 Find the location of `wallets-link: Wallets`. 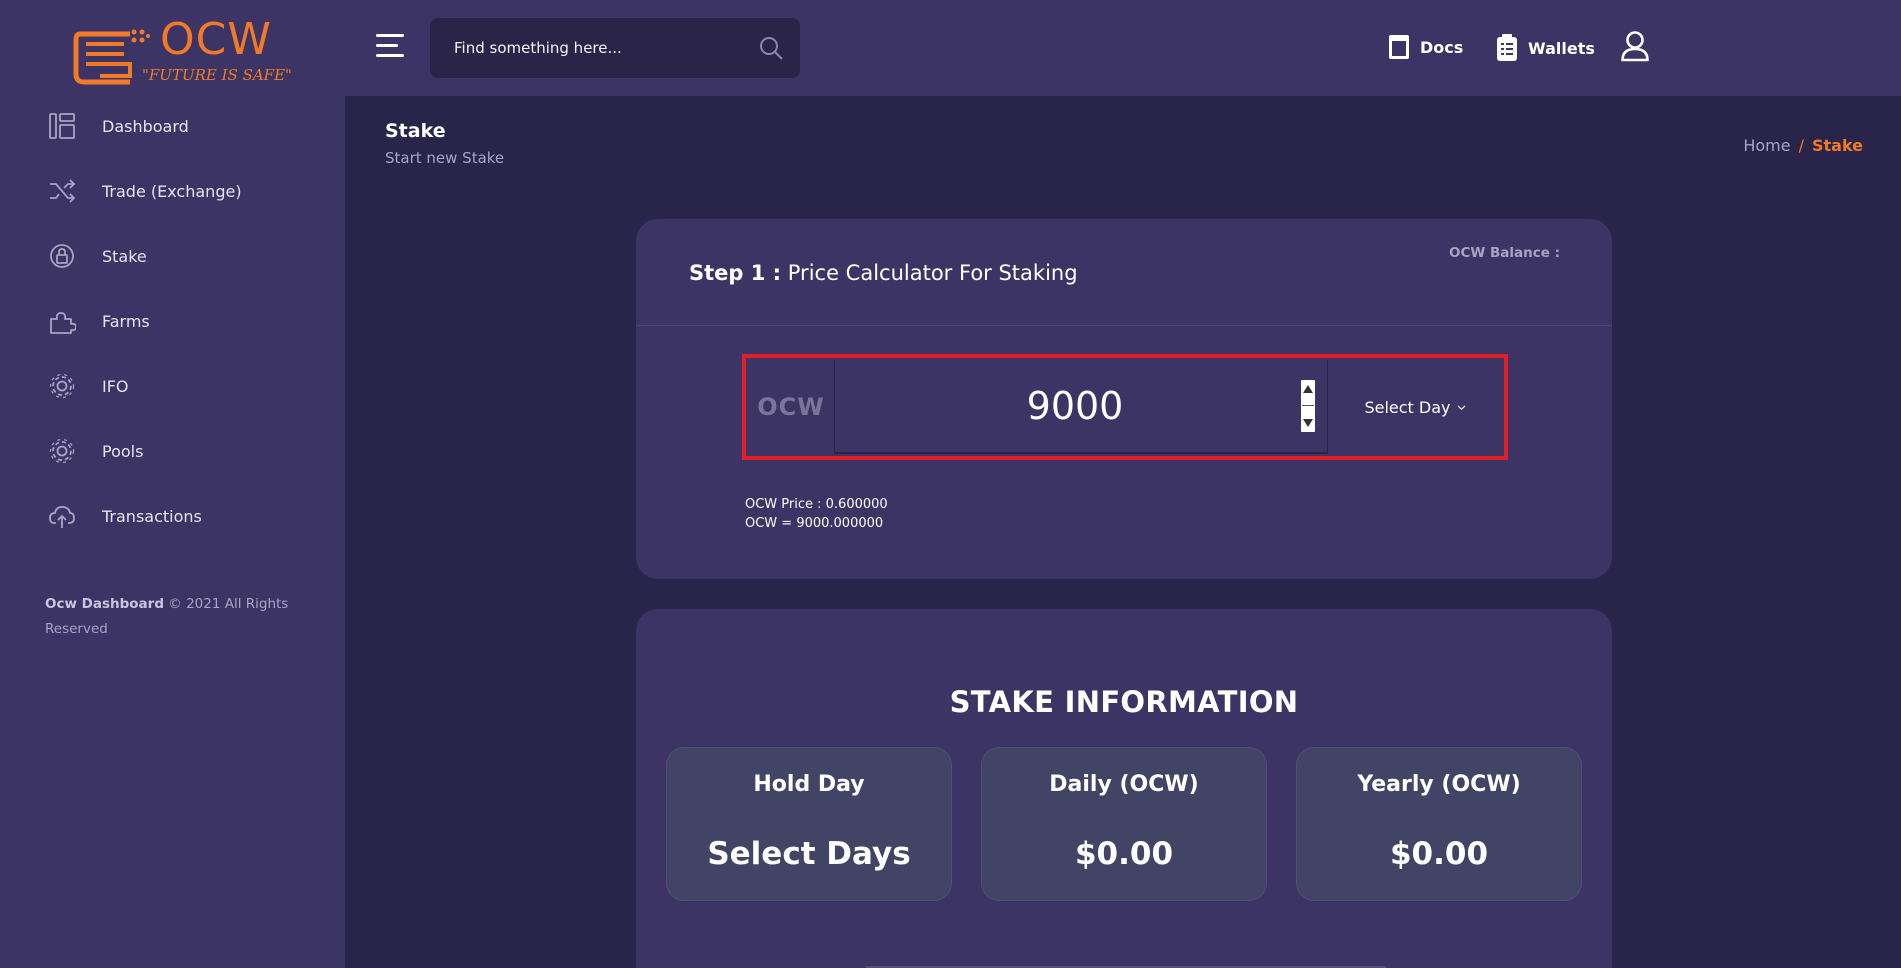

wallets-link: Wallets is located at coordinates (1545, 48).